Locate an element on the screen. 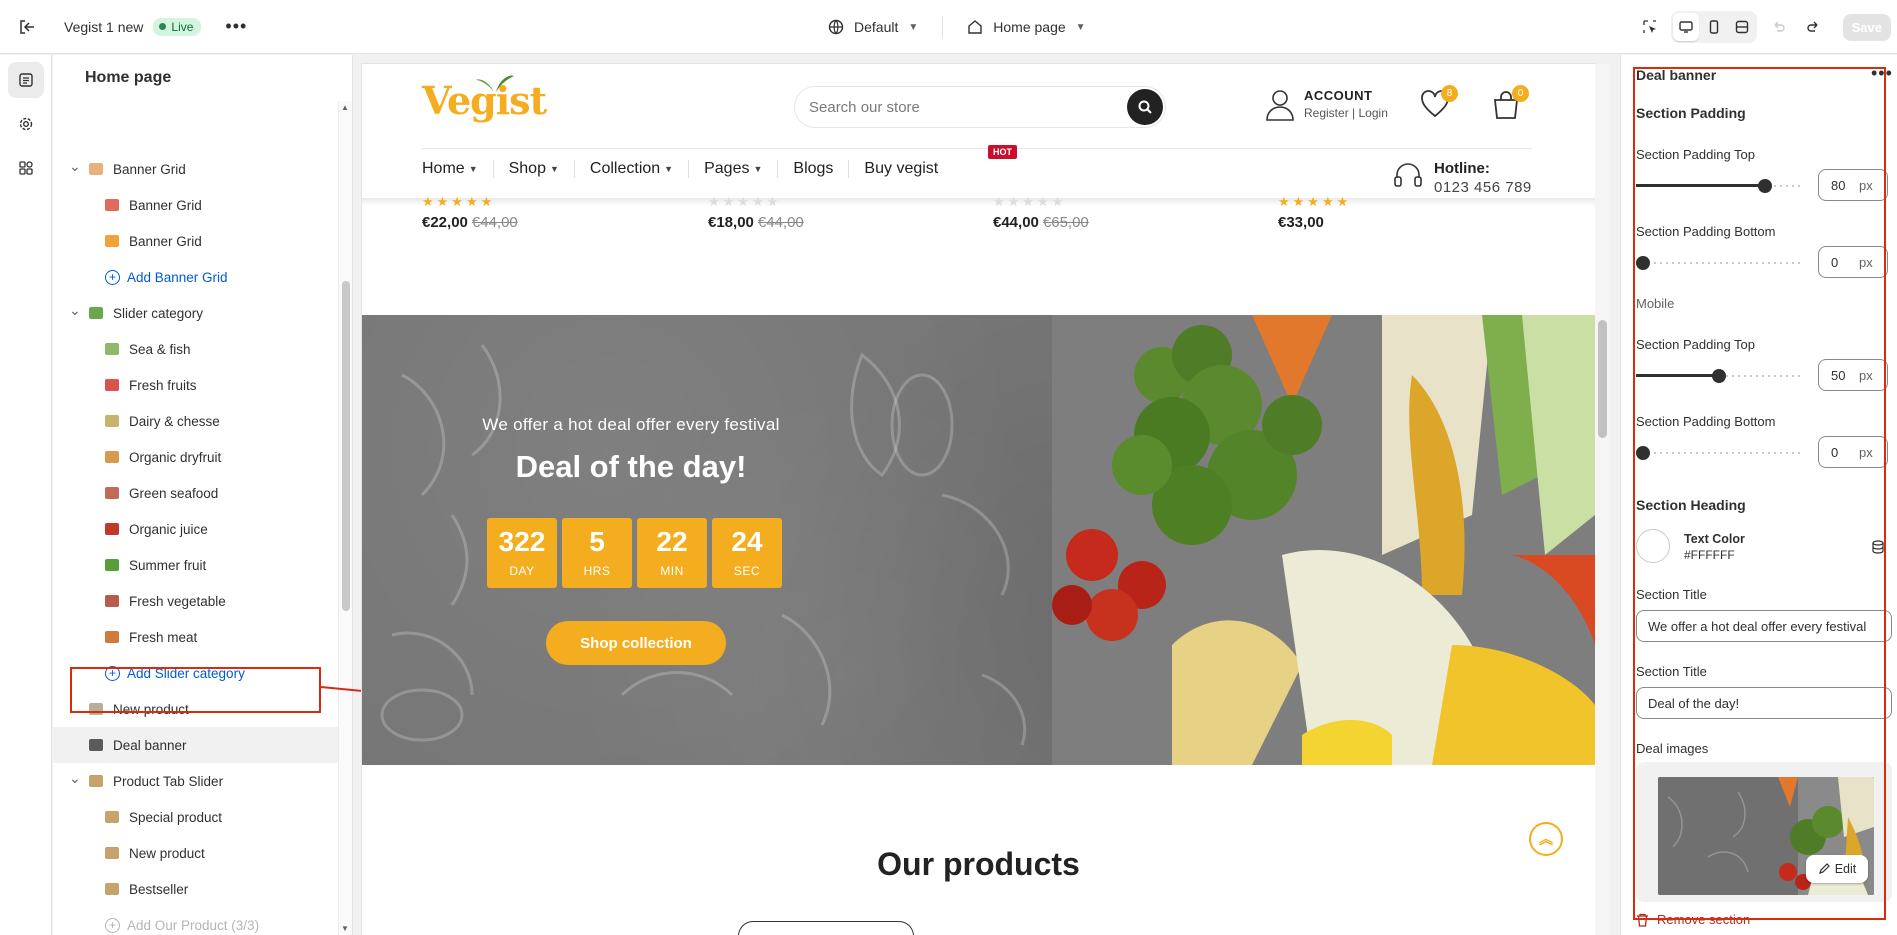 The height and width of the screenshot is (935, 1897). mobile-view-button is located at coordinates (1714, 27).